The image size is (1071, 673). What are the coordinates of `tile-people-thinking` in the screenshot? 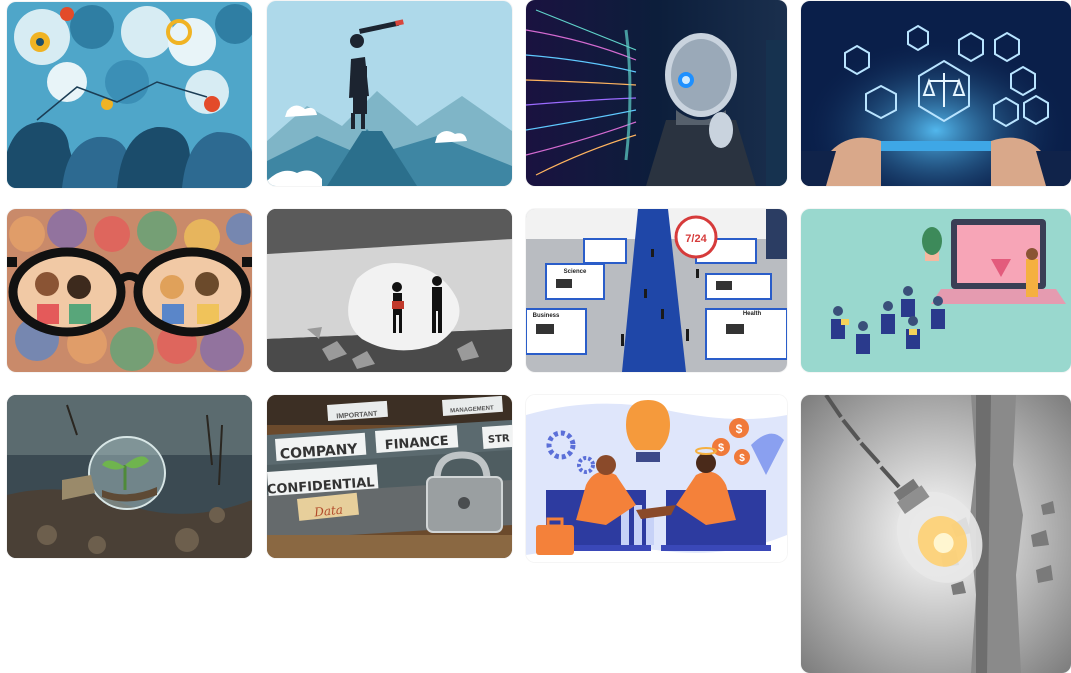 It's located at (129, 95).